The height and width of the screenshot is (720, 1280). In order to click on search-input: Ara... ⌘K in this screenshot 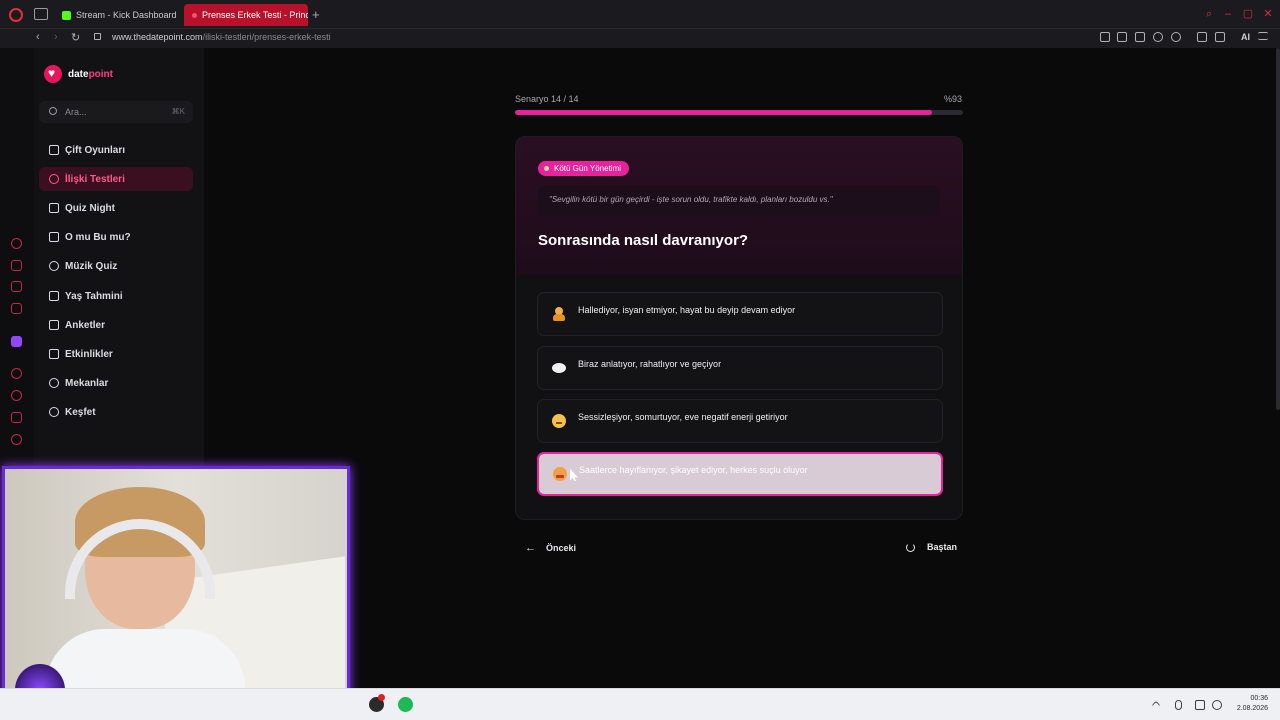, I will do `click(116, 112)`.